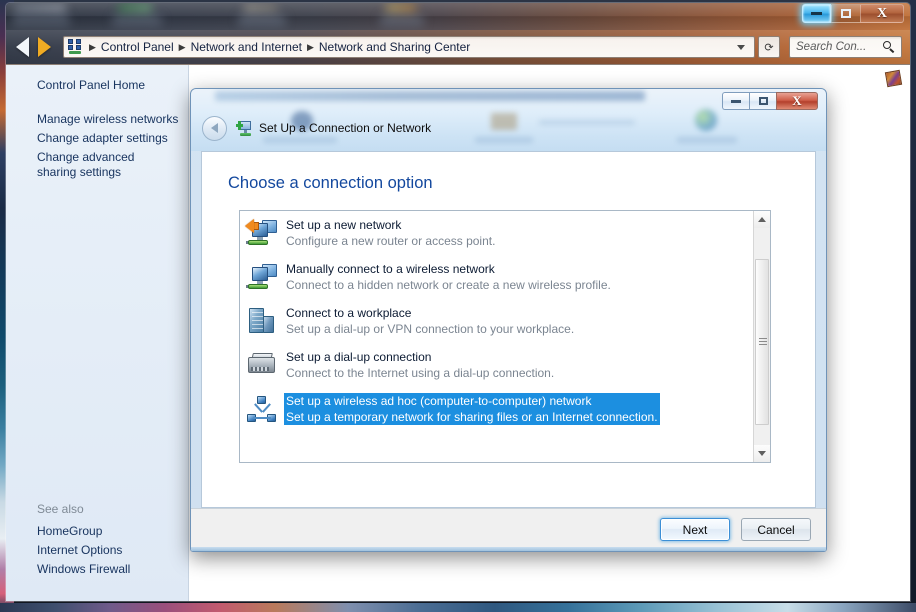 Image resolution: width=916 pixels, height=612 pixels. I want to click on dialog-window-controls: X, so click(770, 101).